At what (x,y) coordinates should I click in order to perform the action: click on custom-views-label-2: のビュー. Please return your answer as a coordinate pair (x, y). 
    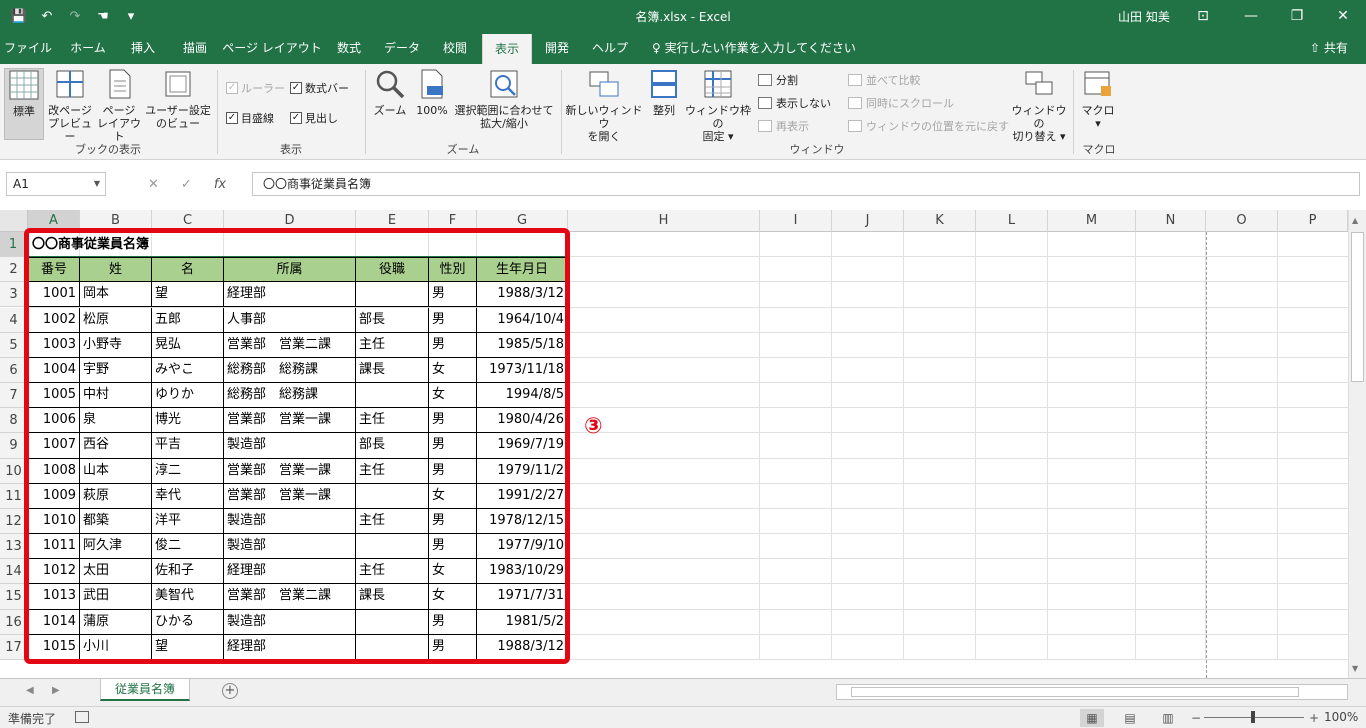
    Looking at the image, I should click on (178, 123).